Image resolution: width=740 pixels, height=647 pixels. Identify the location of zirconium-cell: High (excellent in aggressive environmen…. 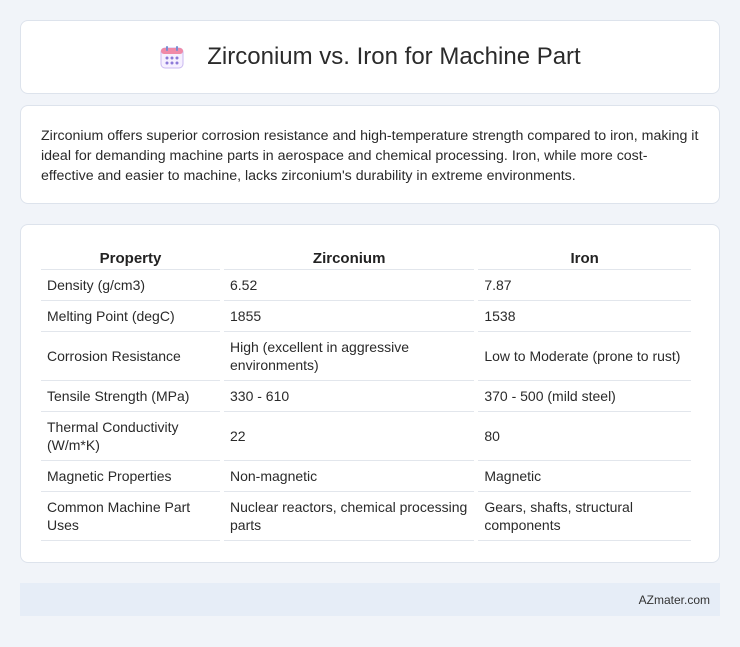
(349, 356).